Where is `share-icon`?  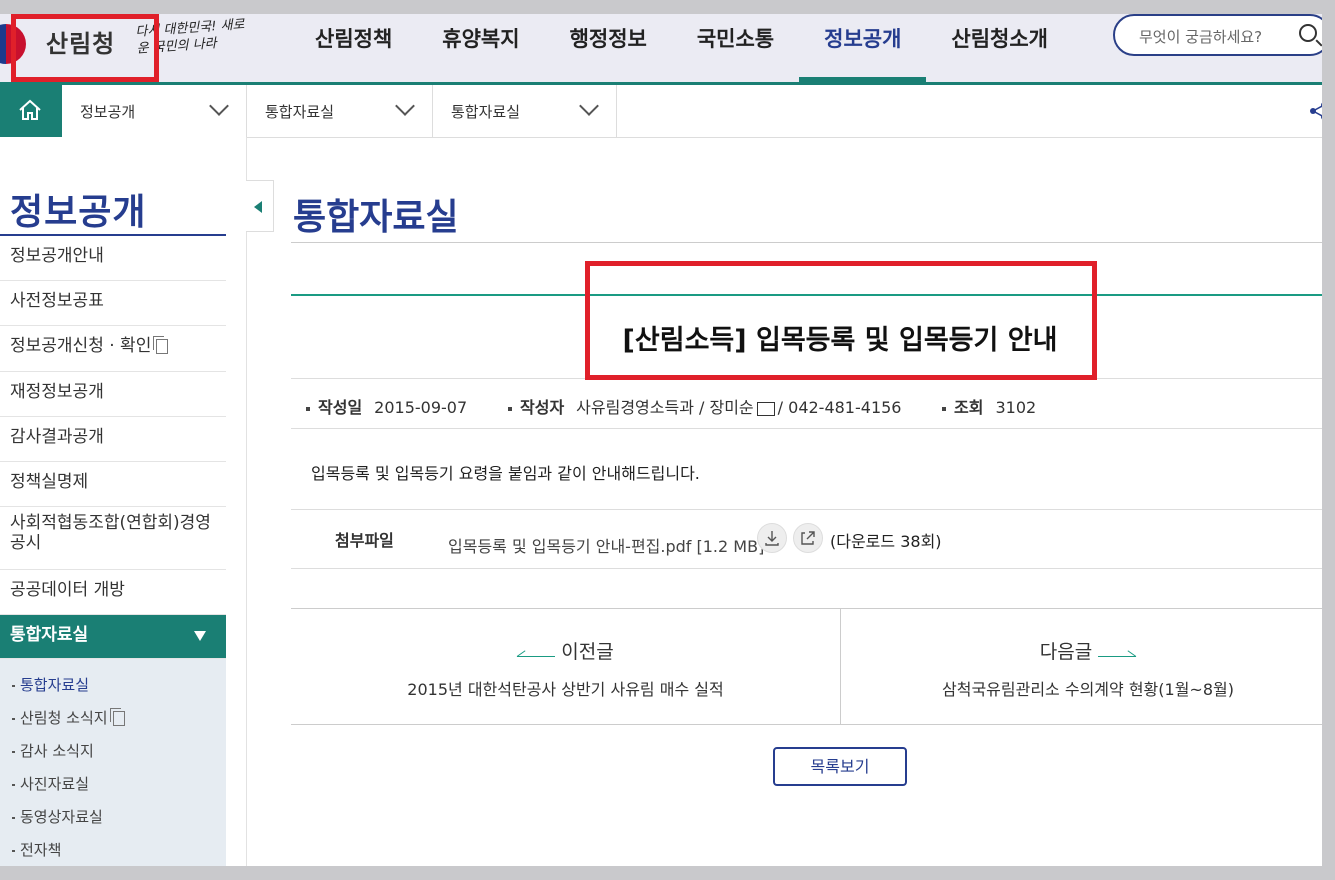 share-icon is located at coordinates (1315, 111).